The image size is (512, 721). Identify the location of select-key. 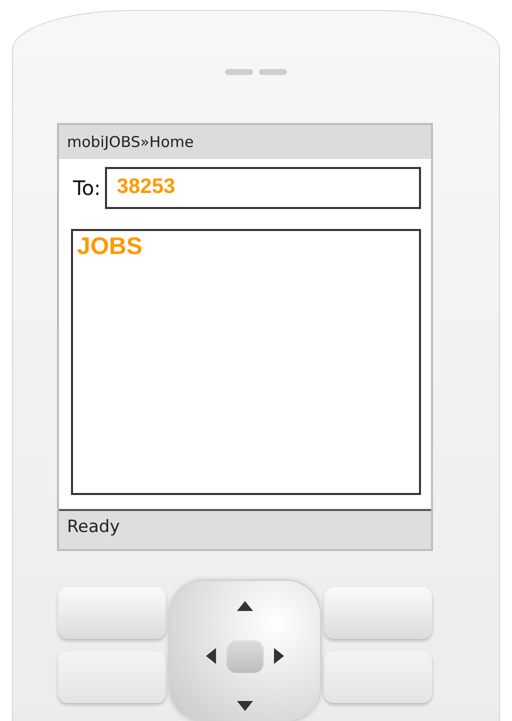
(245, 656).